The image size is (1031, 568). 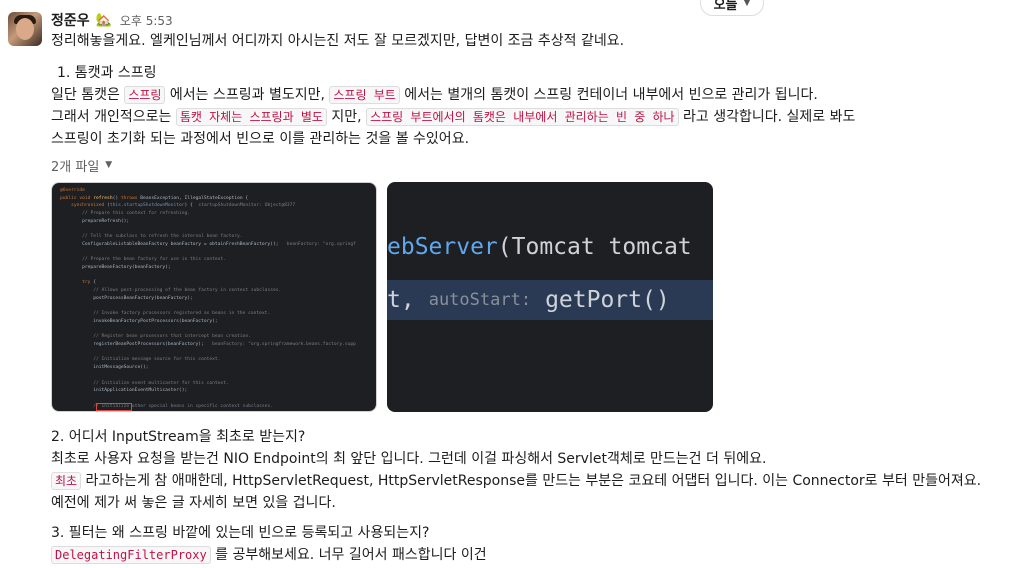 What do you see at coordinates (75, 167) in the screenshot?
I see `files-count-label: 2개 파일` at bounding box center [75, 167].